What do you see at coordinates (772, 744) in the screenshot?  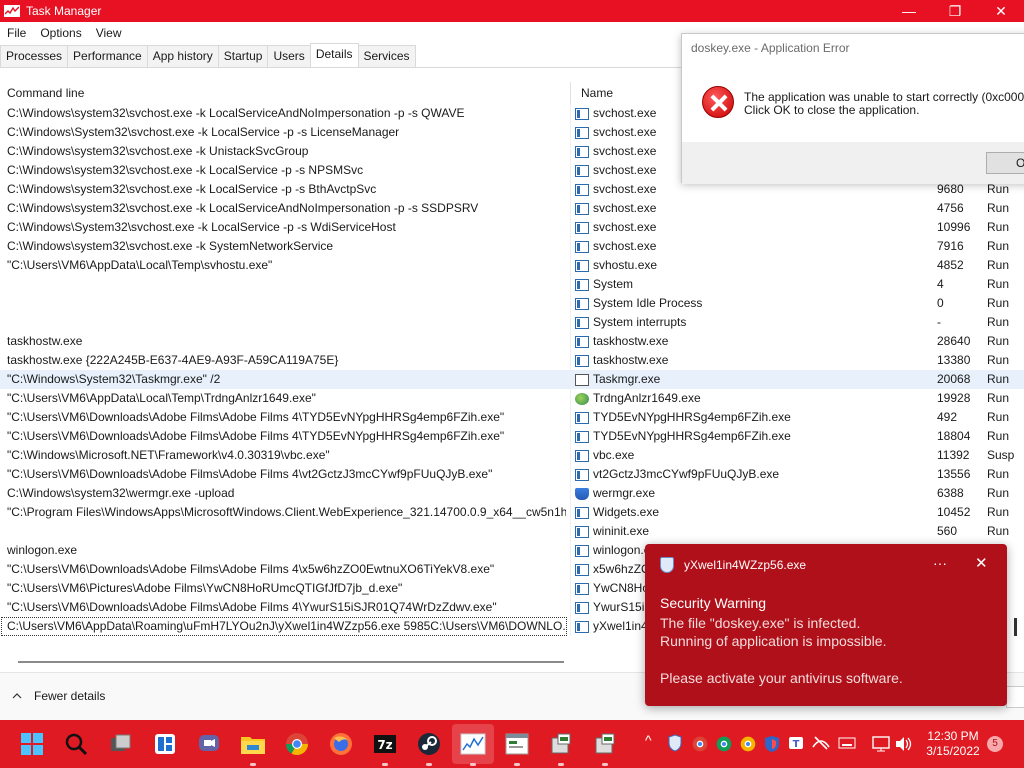 I see `security-shield-tray-icon` at bounding box center [772, 744].